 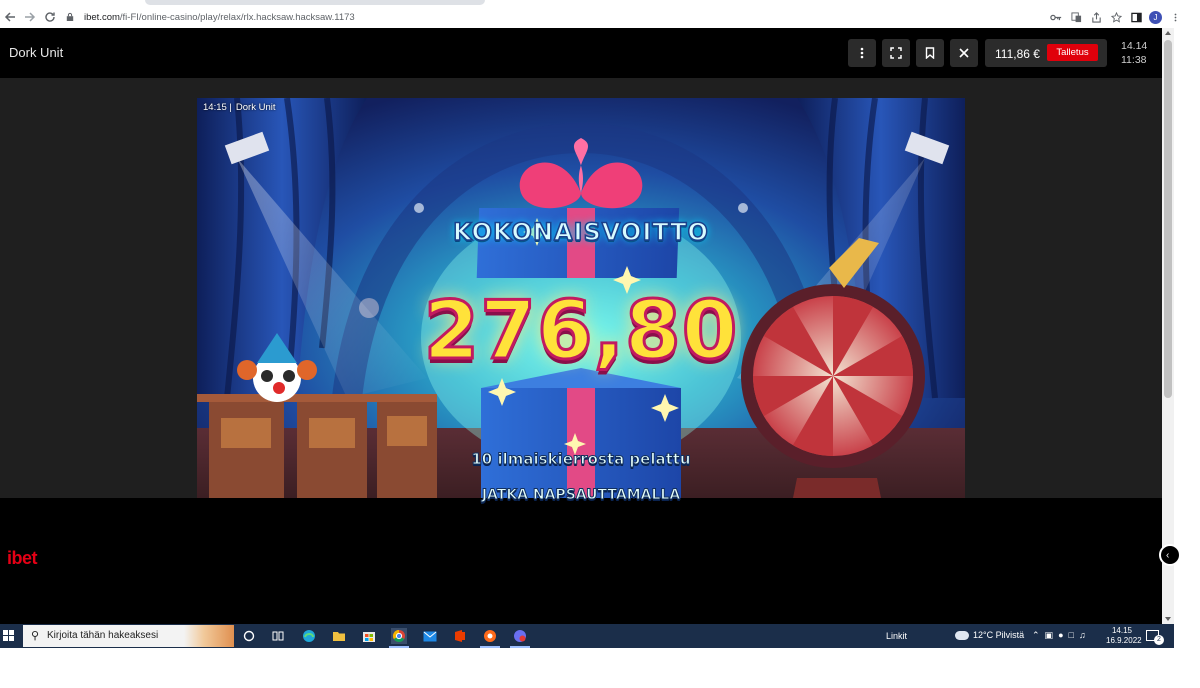 What do you see at coordinates (339, 636) in the screenshot?
I see `file-explorer-icon` at bounding box center [339, 636].